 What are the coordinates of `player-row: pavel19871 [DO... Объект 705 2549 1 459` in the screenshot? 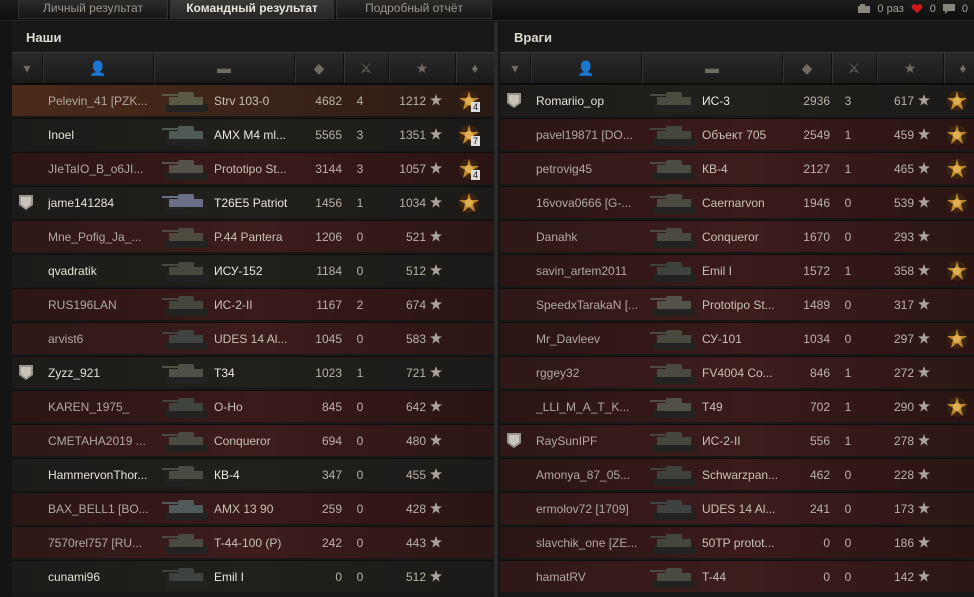 It's located at (737, 134).